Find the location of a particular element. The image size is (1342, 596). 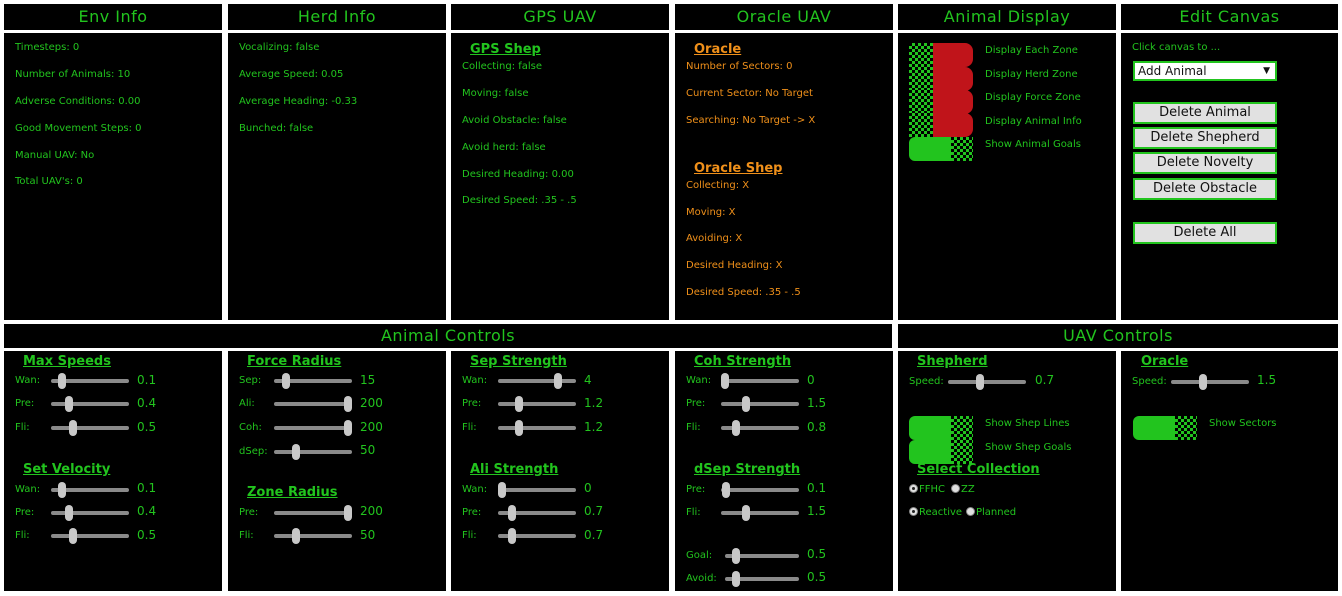

ali-strength-wan-slider is located at coordinates (537, 490).